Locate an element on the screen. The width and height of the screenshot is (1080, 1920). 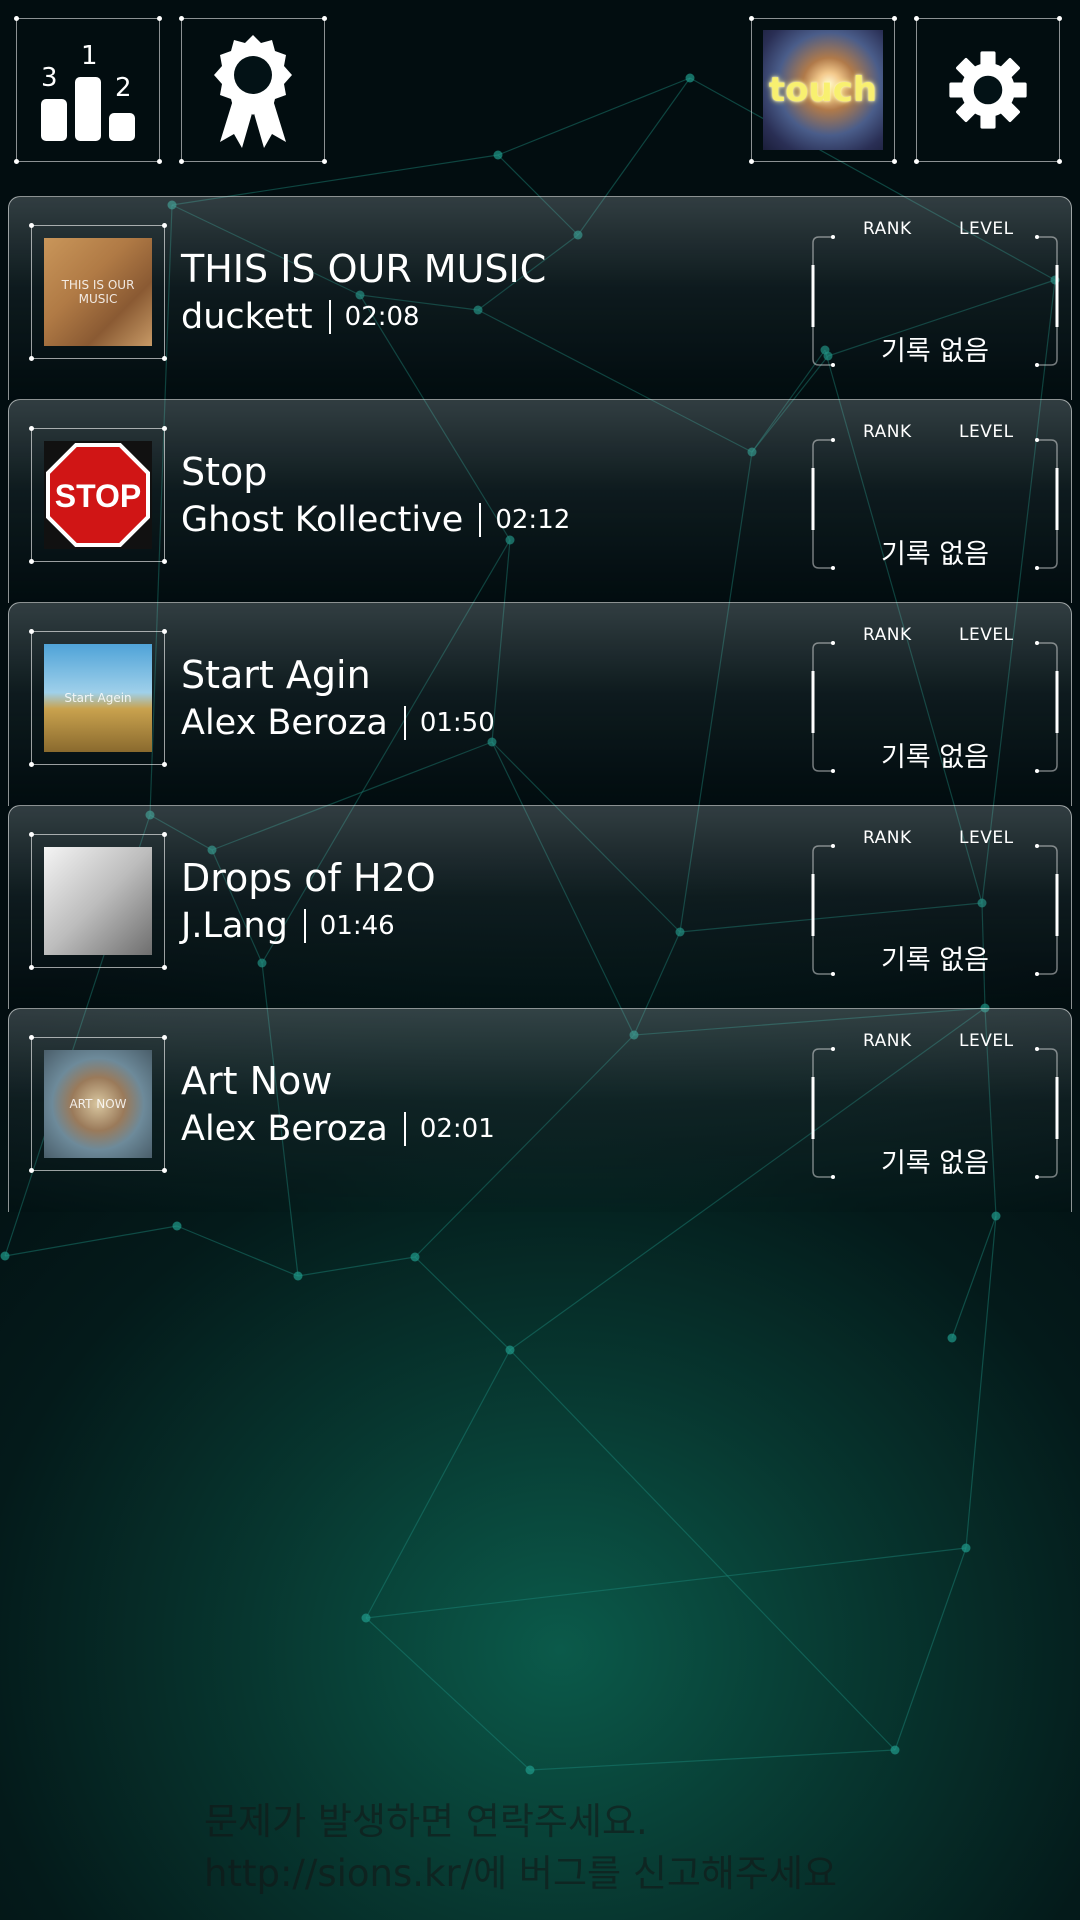
album-art-text: ART NOW is located at coordinates (98, 1104).